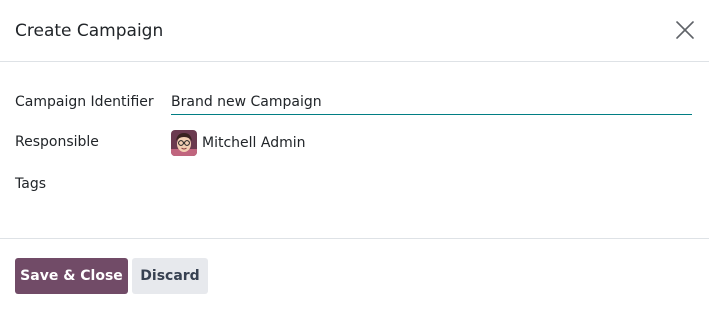 The image size is (709, 309). I want to click on campaign-identifier-input, so click(431, 102).